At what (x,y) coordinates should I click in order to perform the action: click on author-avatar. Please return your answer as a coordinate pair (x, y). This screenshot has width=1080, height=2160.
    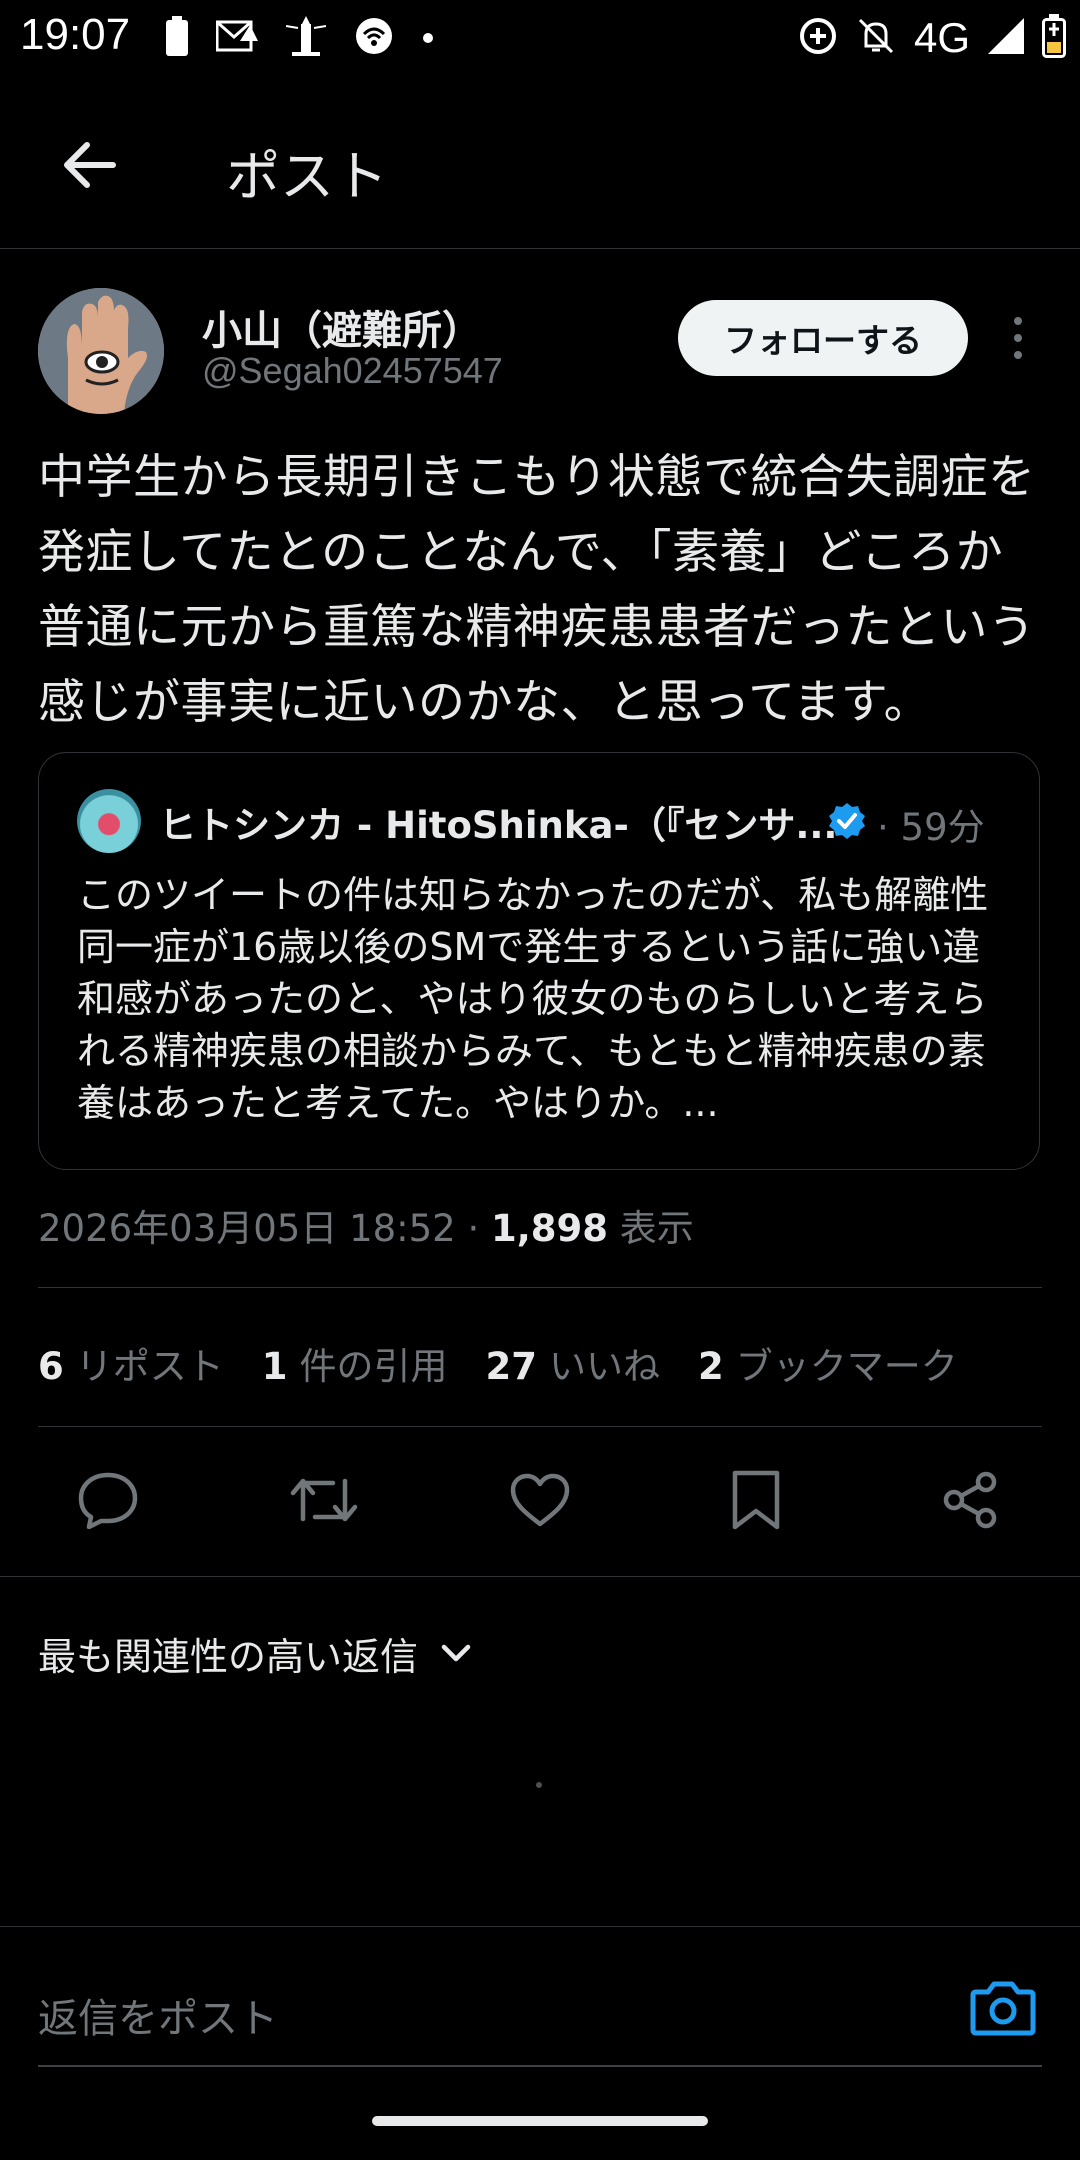
    Looking at the image, I should click on (101, 351).